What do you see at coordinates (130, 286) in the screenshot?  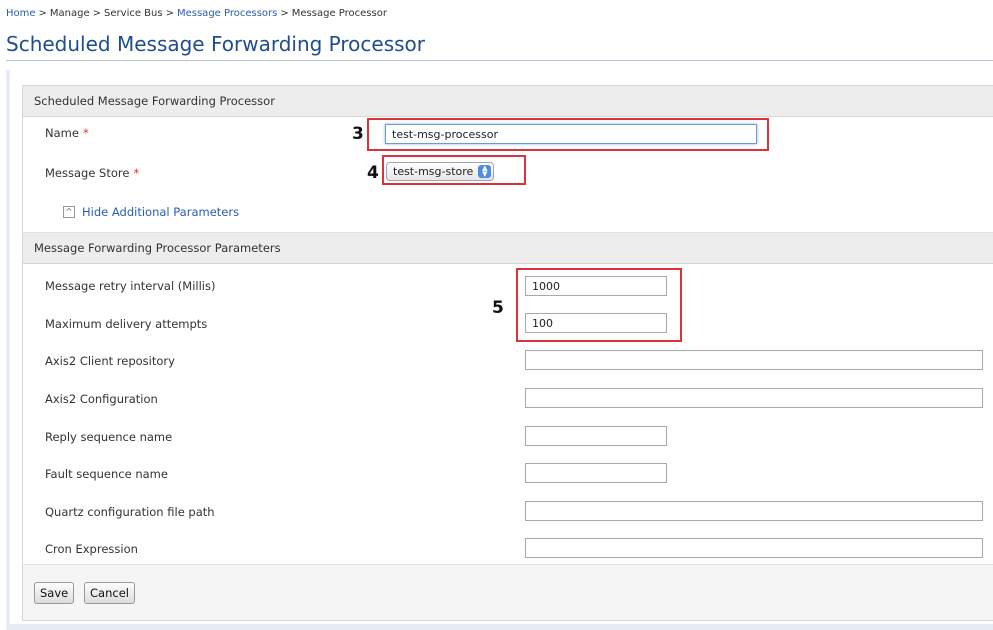 I see `retry-interval-label: Message retry interval (Millis)` at bounding box center [130, 286].